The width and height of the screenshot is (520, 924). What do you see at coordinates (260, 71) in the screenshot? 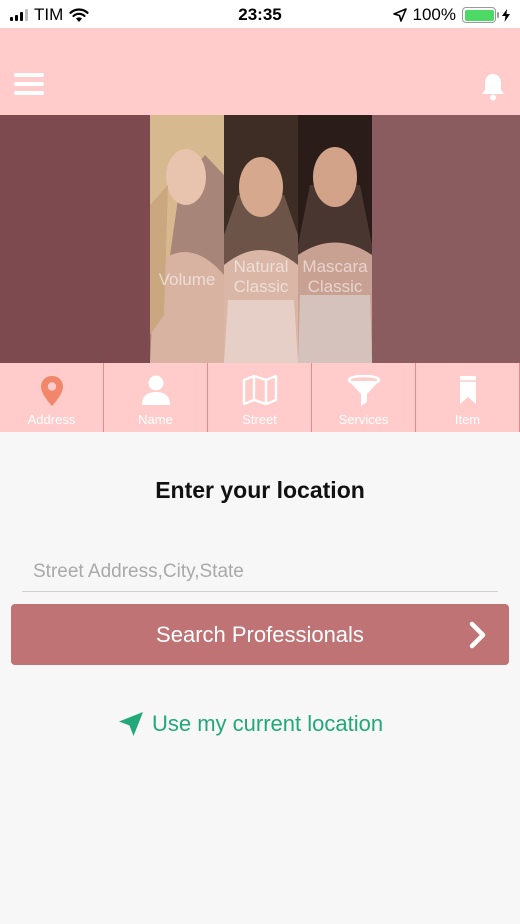
I see `app-header` at bounding box center [260, 71].